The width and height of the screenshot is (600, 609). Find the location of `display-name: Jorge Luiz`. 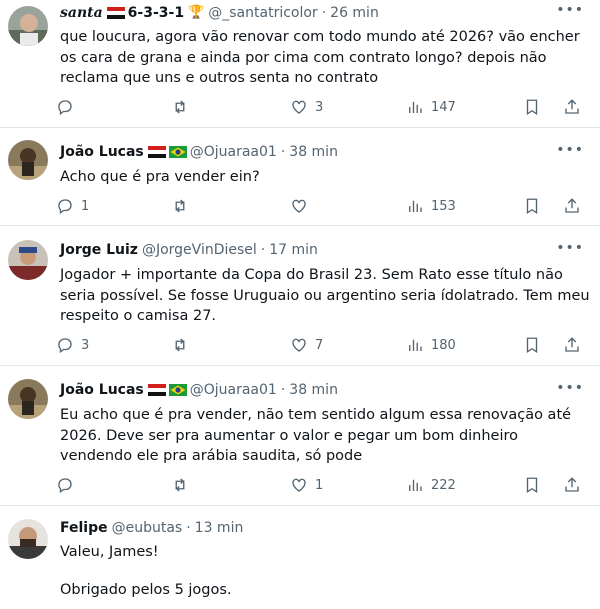

display-name: Jorge Luiz is located at coordinates (99, 250).